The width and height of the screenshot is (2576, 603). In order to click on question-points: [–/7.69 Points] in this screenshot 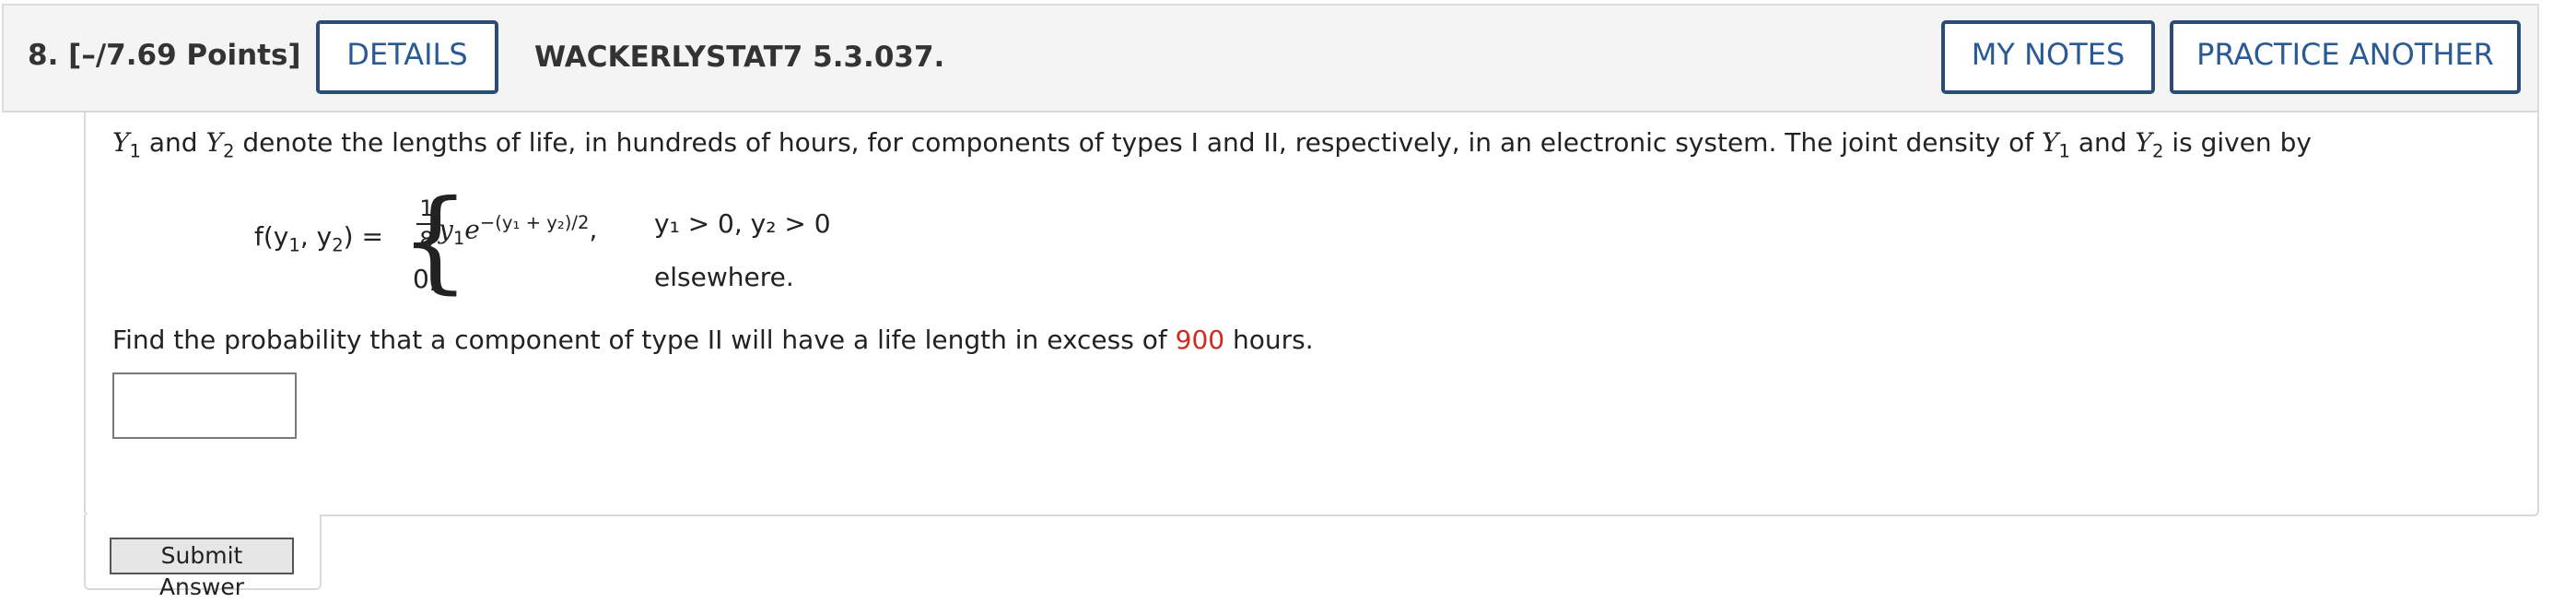, I will do `click(184, 55)`.